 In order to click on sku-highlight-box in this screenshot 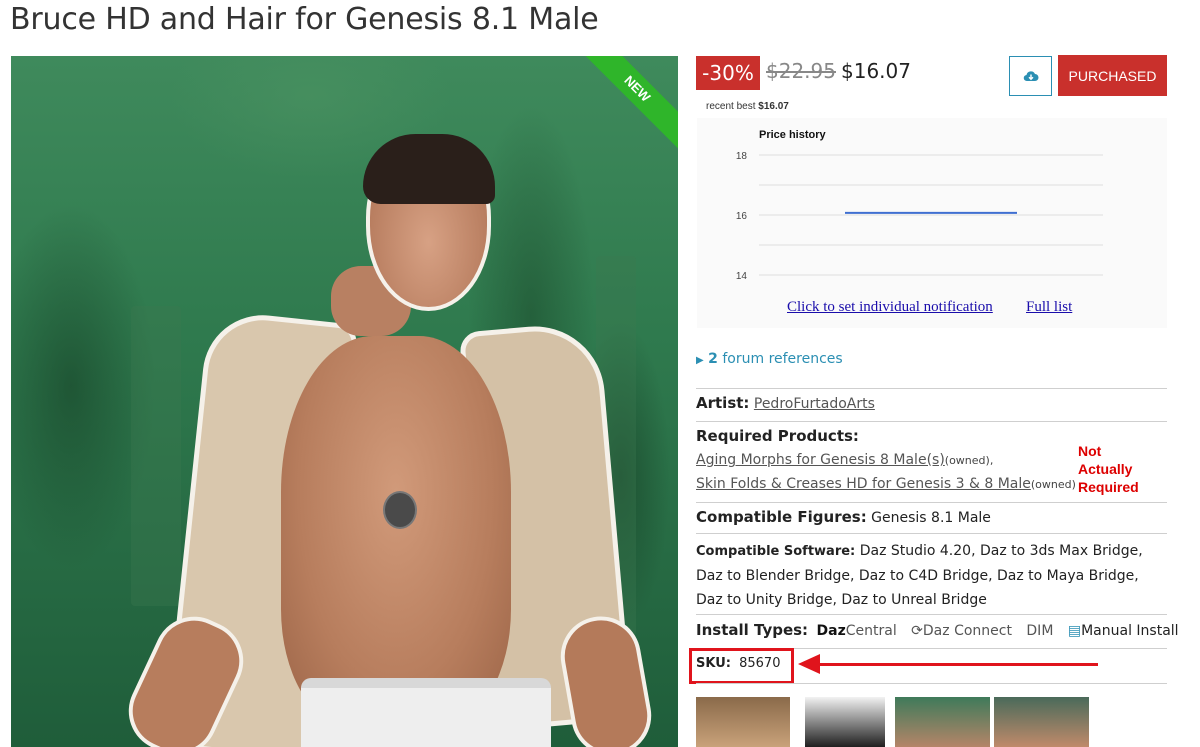, I will do `click(741, 666)`.